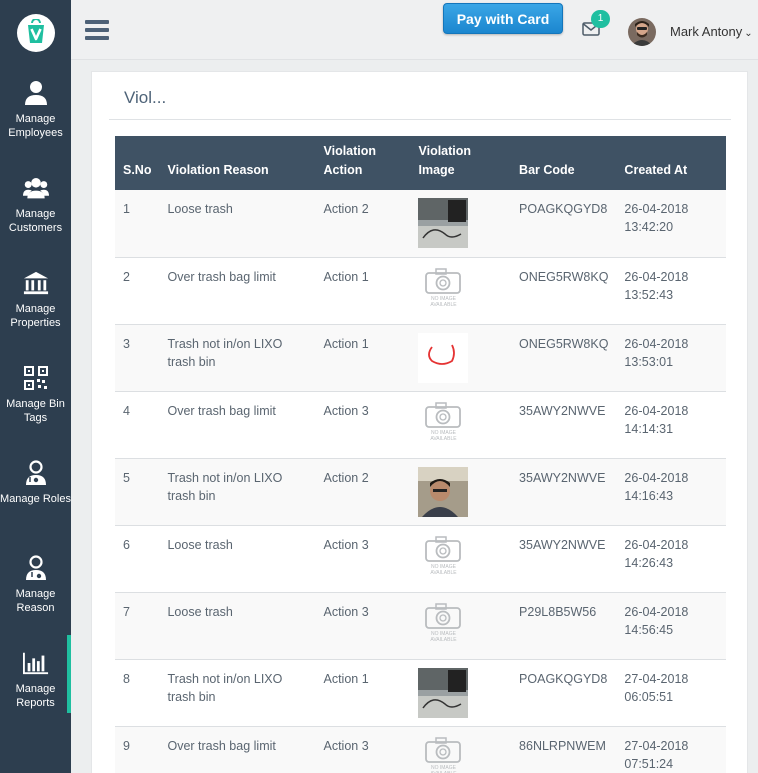 Image resolution: width=758 pixels, height=773 pixels. Describe the element at coordinates (35, 601) in the screenshot. I see `sidebar-item-label: Manage Reason` at that location.